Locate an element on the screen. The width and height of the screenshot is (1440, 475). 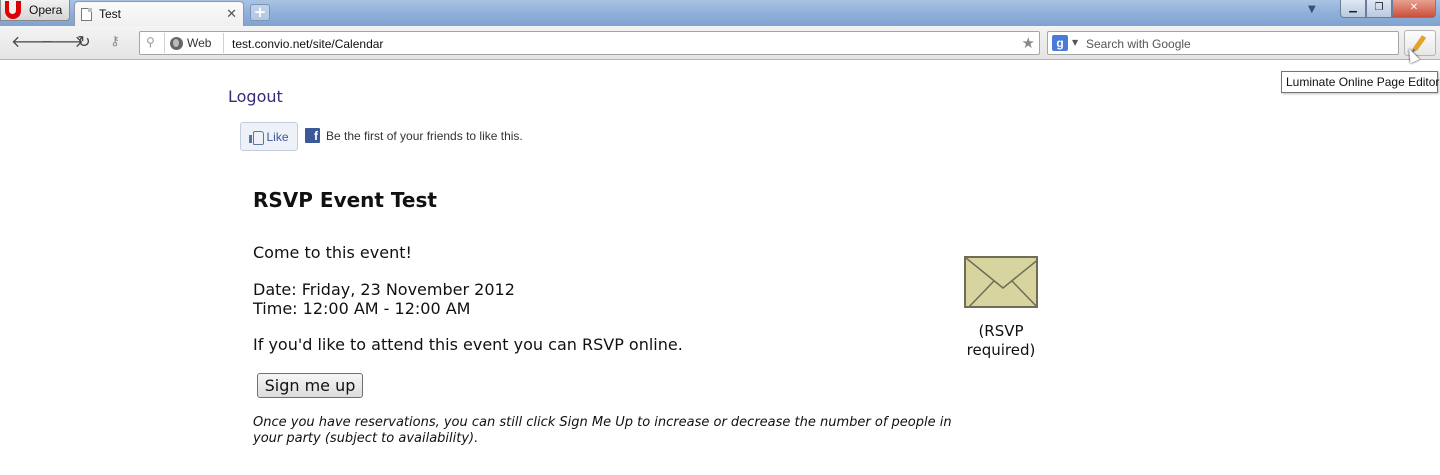
title-bar: Opera Test ✕ + ▼ ▁ ❐ ✕ is located at coordinates (720, 13).